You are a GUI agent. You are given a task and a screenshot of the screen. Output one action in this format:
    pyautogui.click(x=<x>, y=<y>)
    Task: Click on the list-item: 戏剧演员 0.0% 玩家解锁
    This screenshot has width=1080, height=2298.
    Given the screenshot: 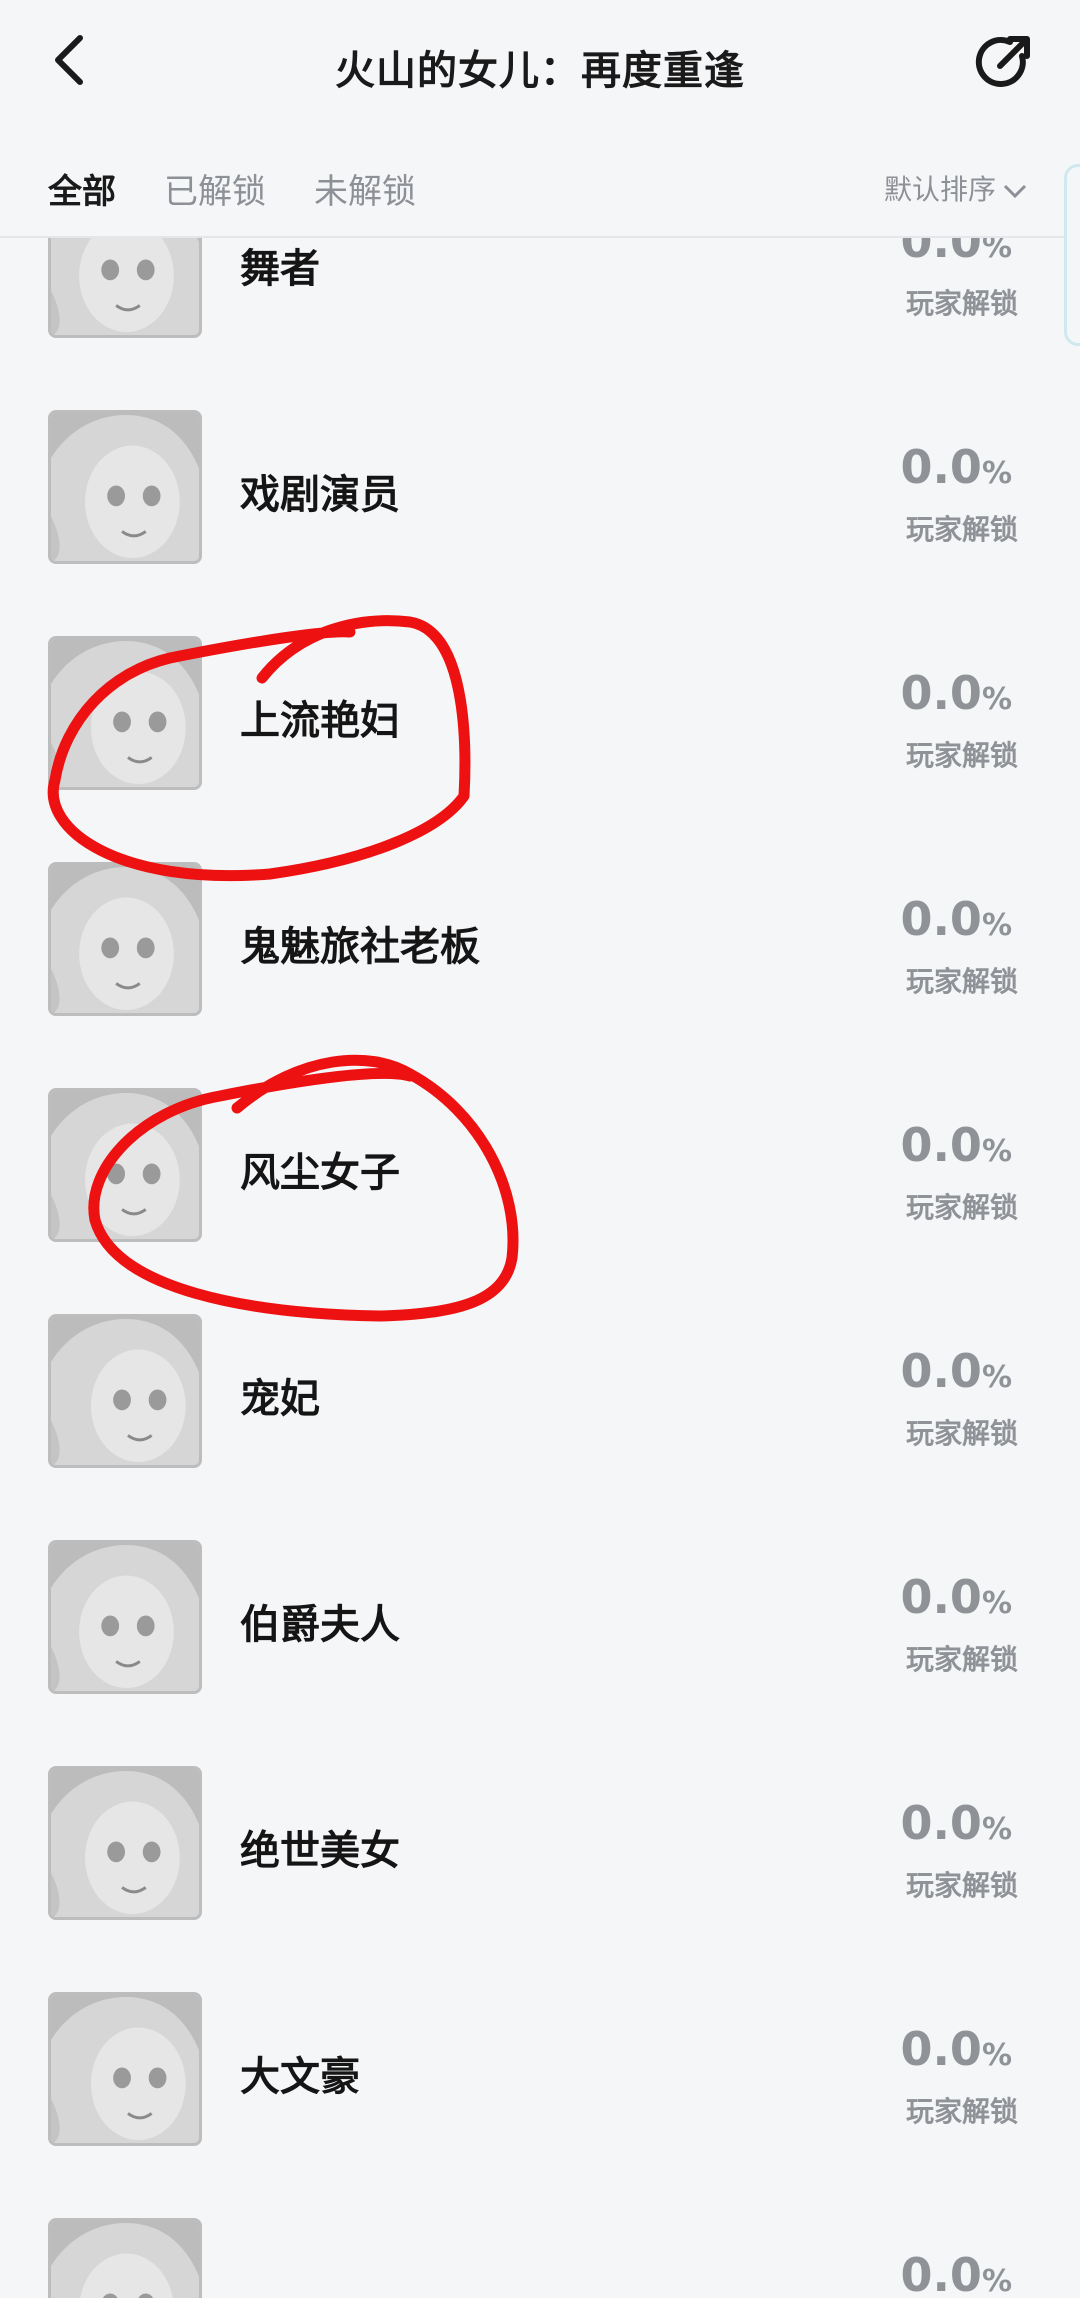 What is the action you would take?
    pyautogui.click(x=540, y=451)
    